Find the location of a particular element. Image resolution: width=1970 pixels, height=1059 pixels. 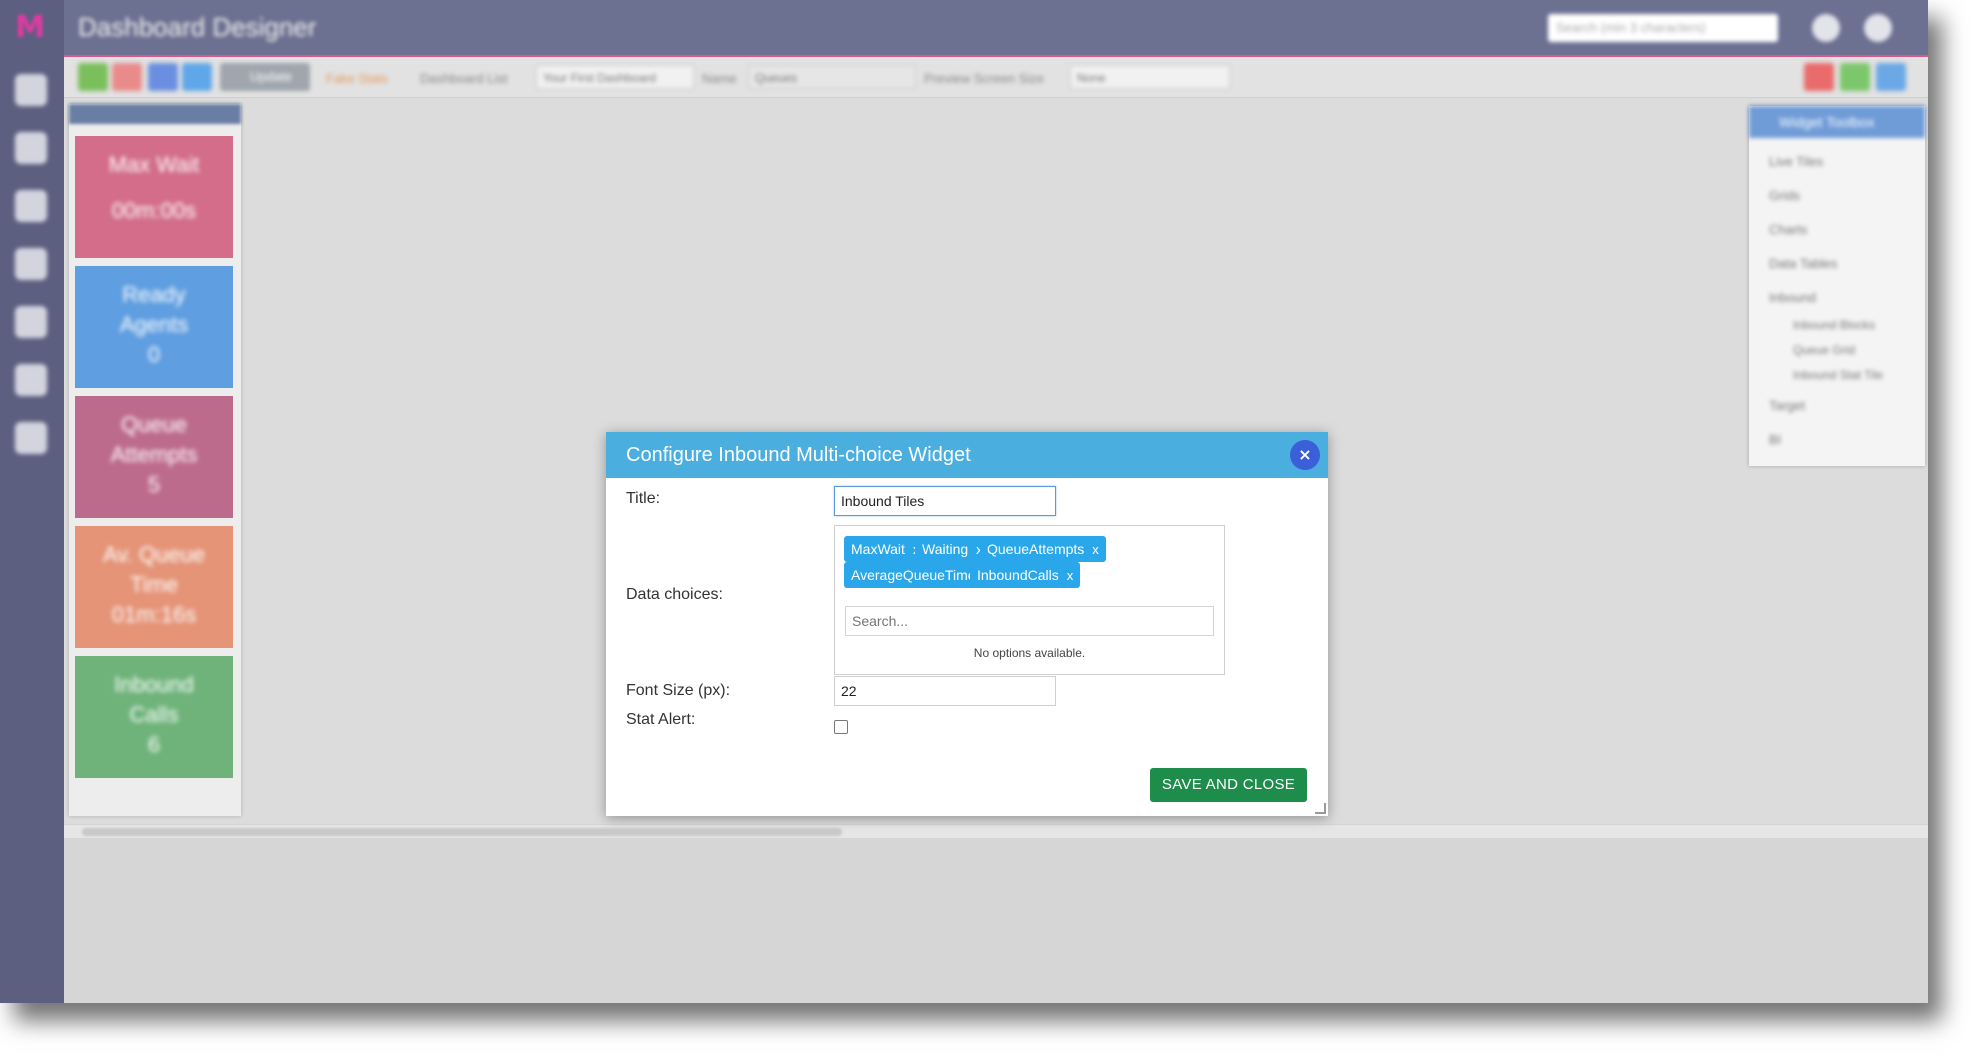

name-label: Name is located at coordinates (719, 78).